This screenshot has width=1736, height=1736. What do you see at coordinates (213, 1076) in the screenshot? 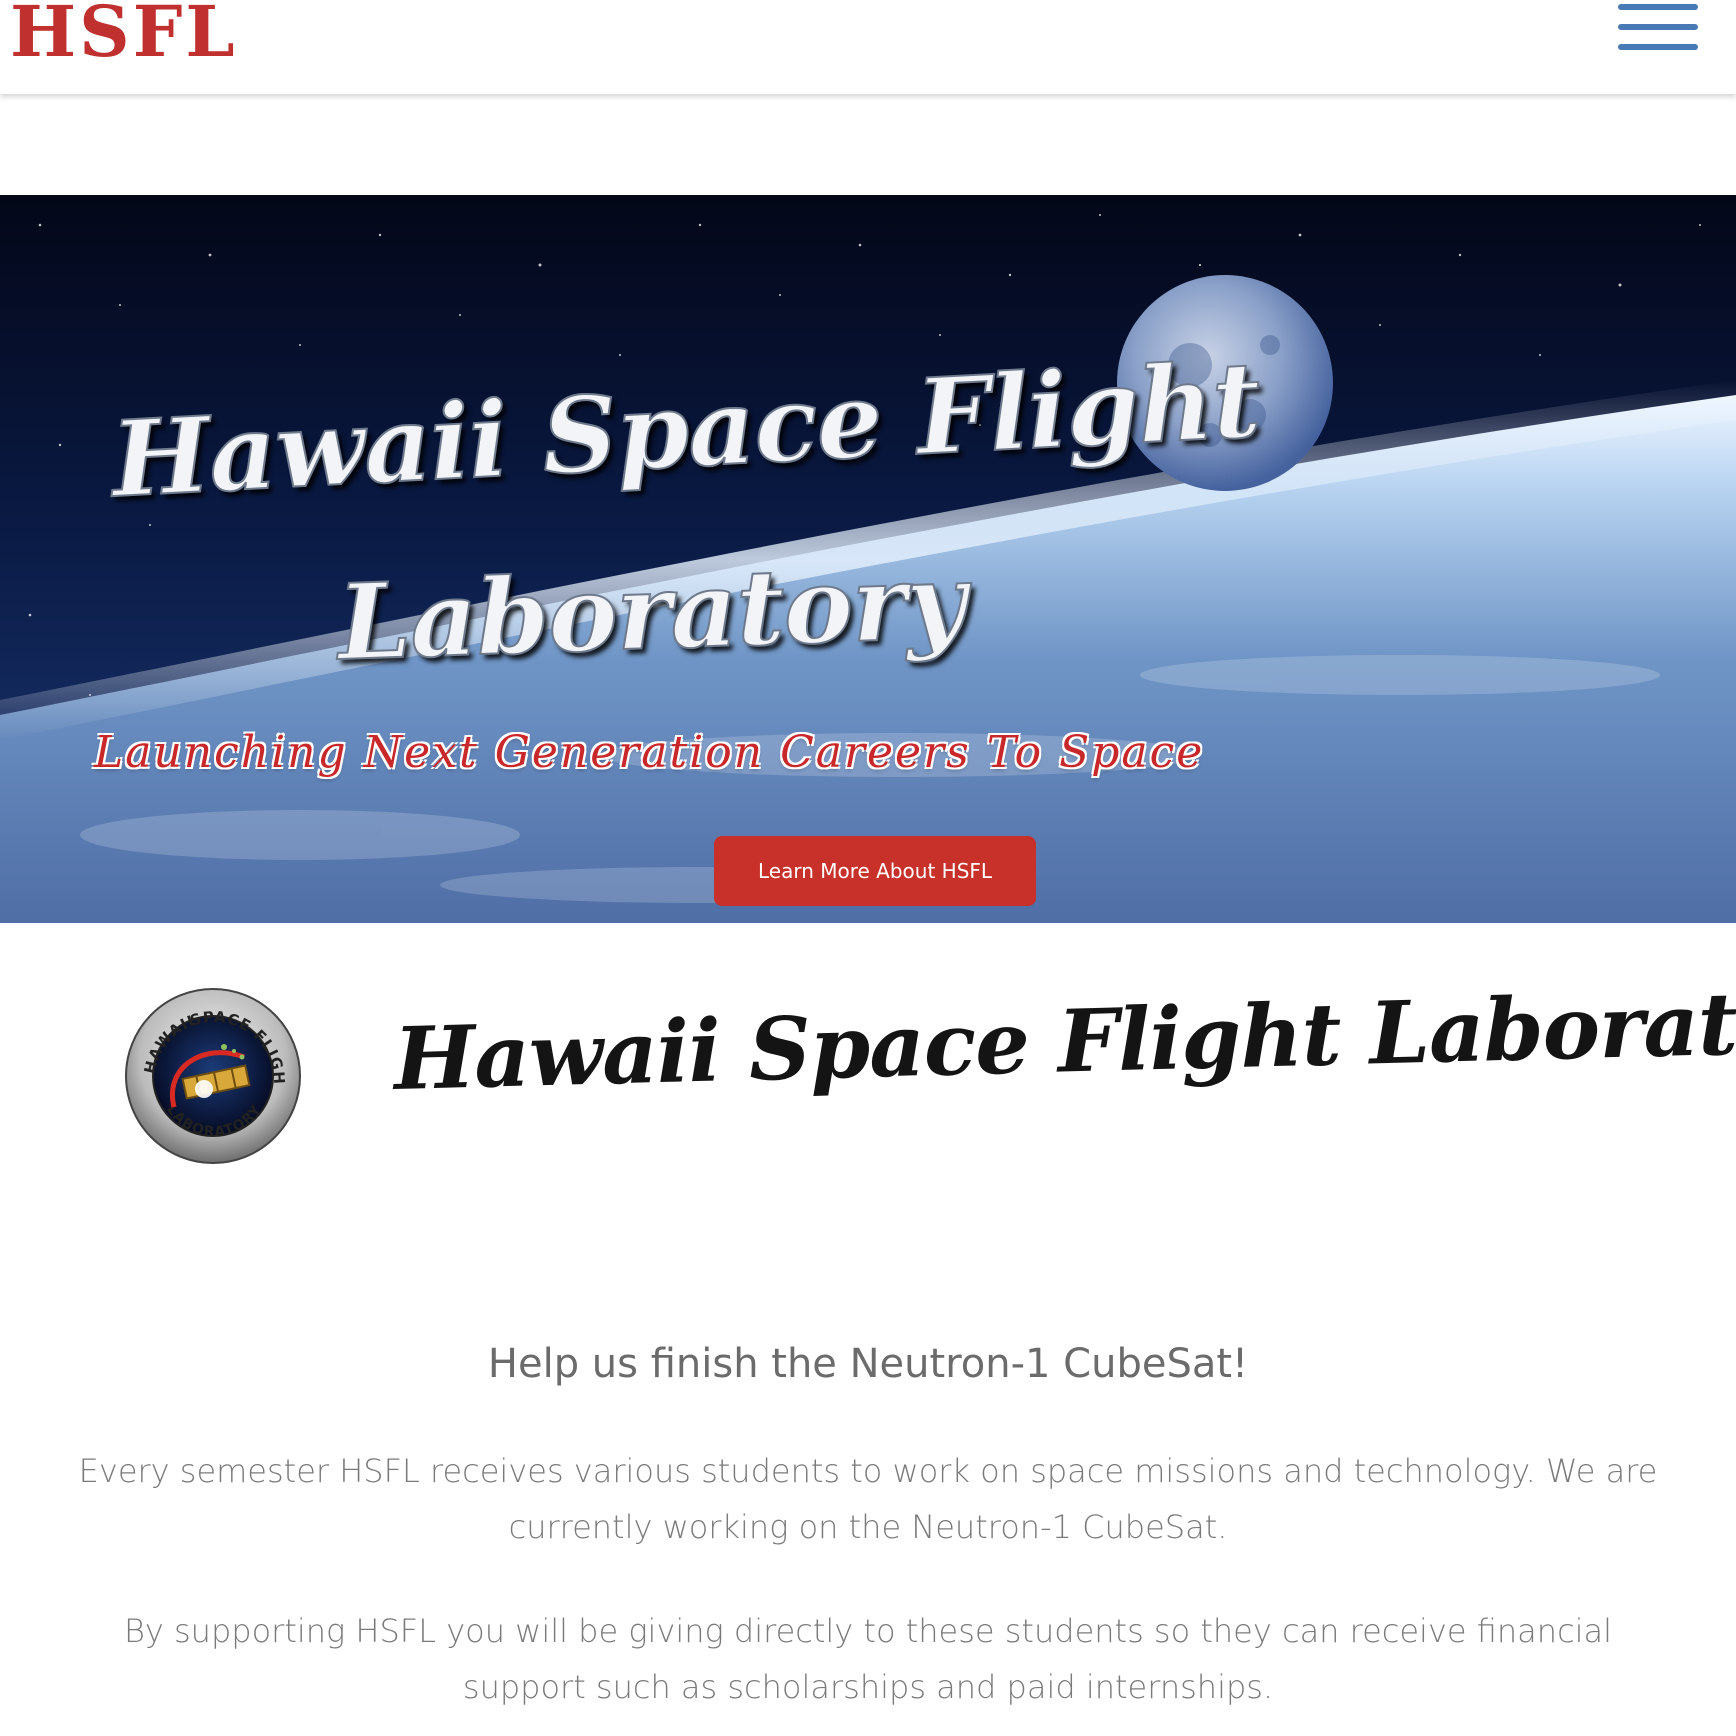
I see `hsfl-seal-logo: HAWAII SPACE FLIGHT LABORATORY` at bounding box center [213, 1076].